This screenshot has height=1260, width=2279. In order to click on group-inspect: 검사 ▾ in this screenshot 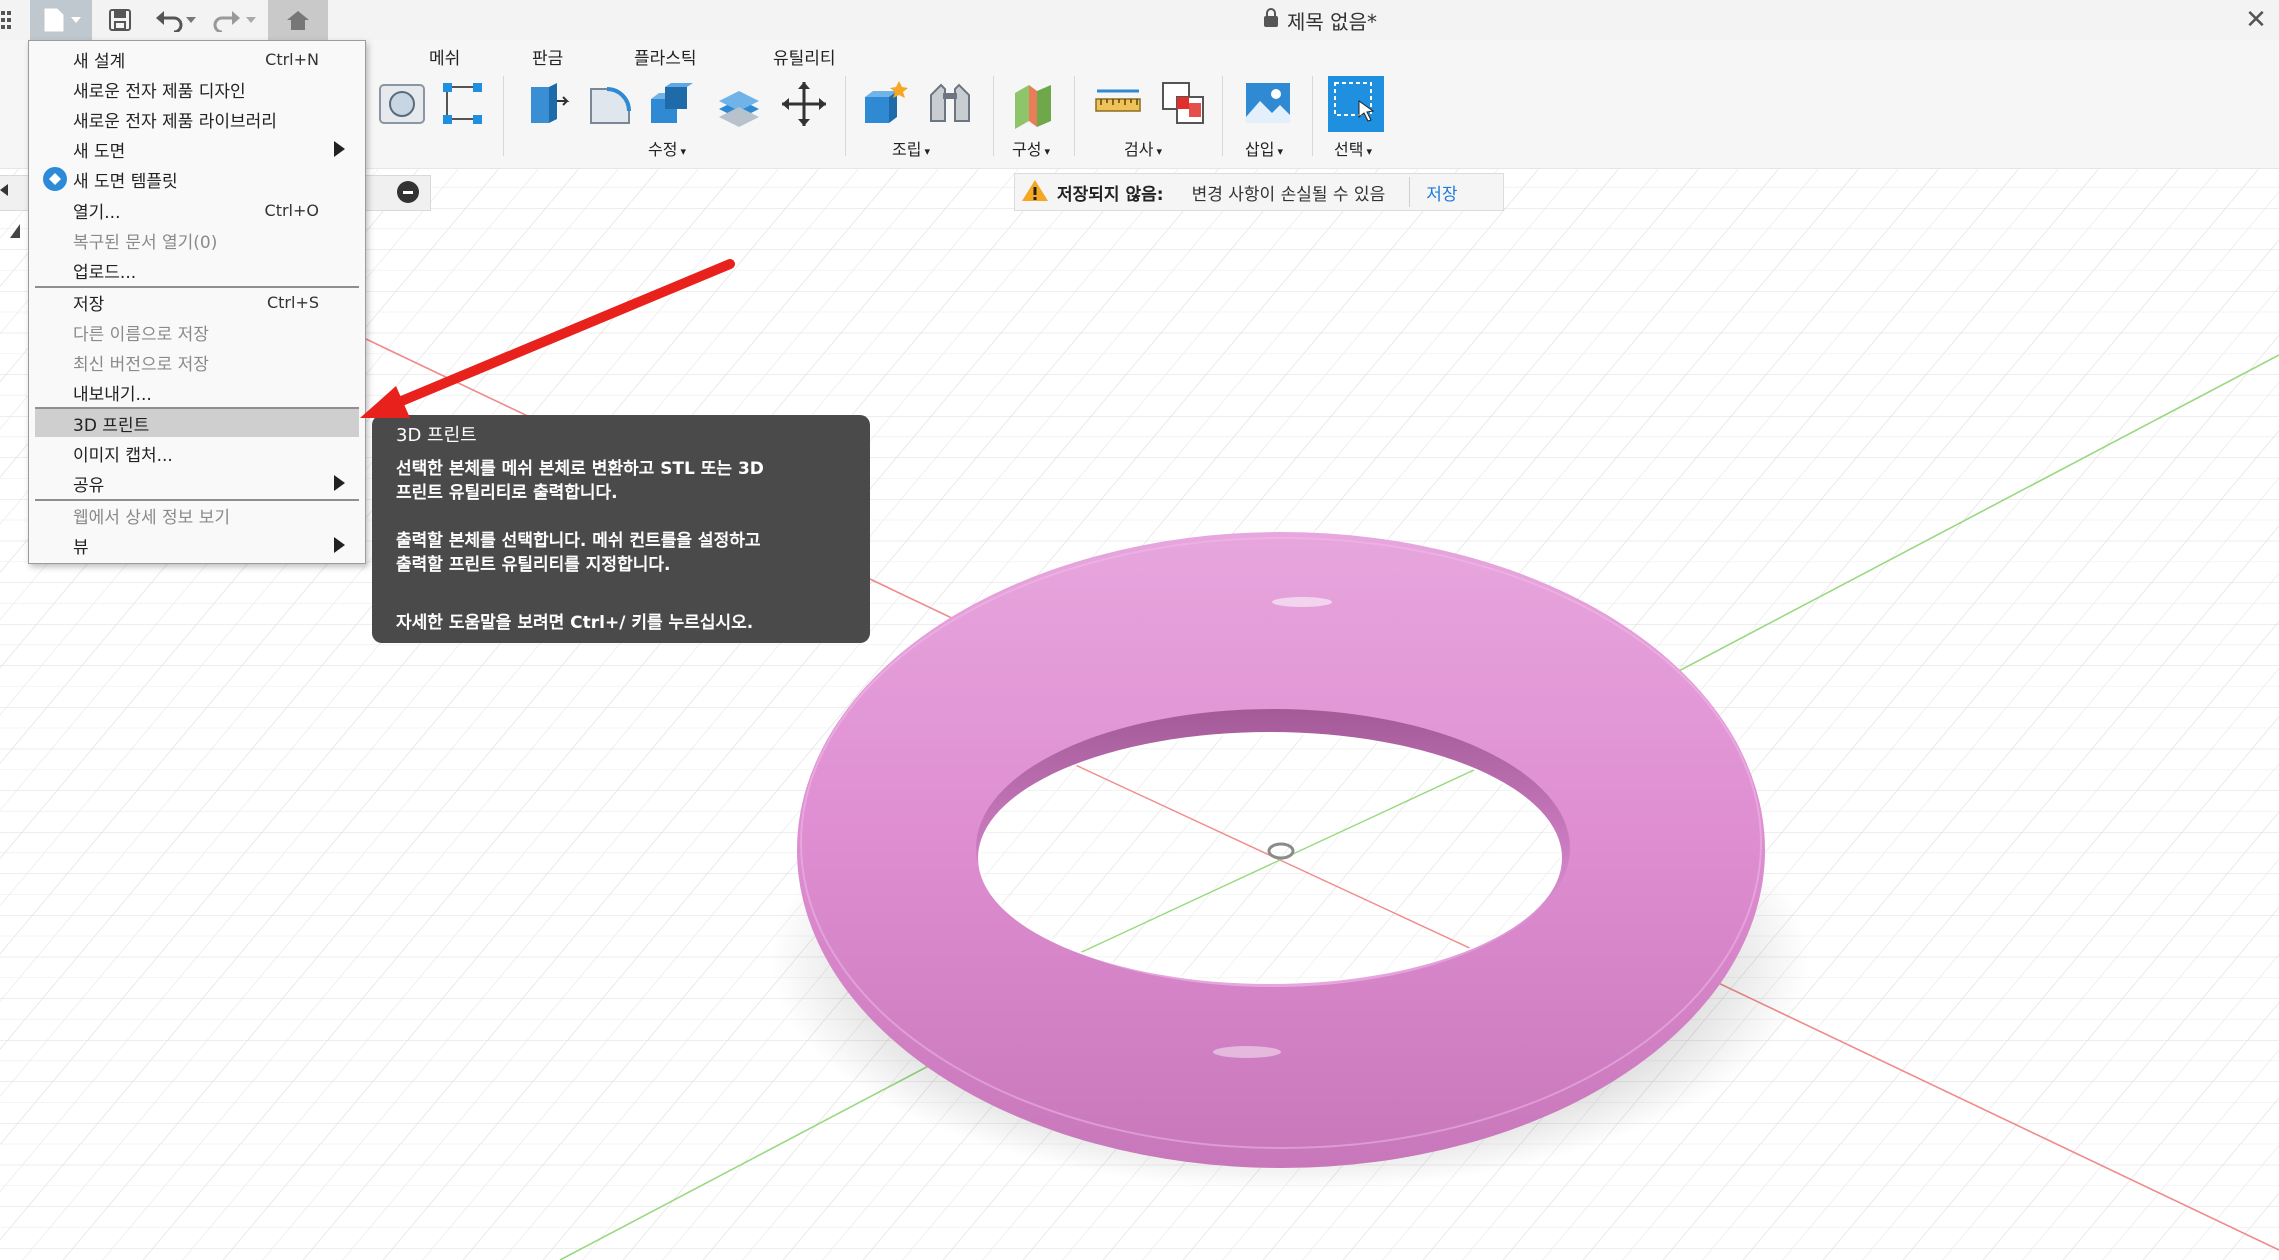, I will do `click(1143, 148)`.